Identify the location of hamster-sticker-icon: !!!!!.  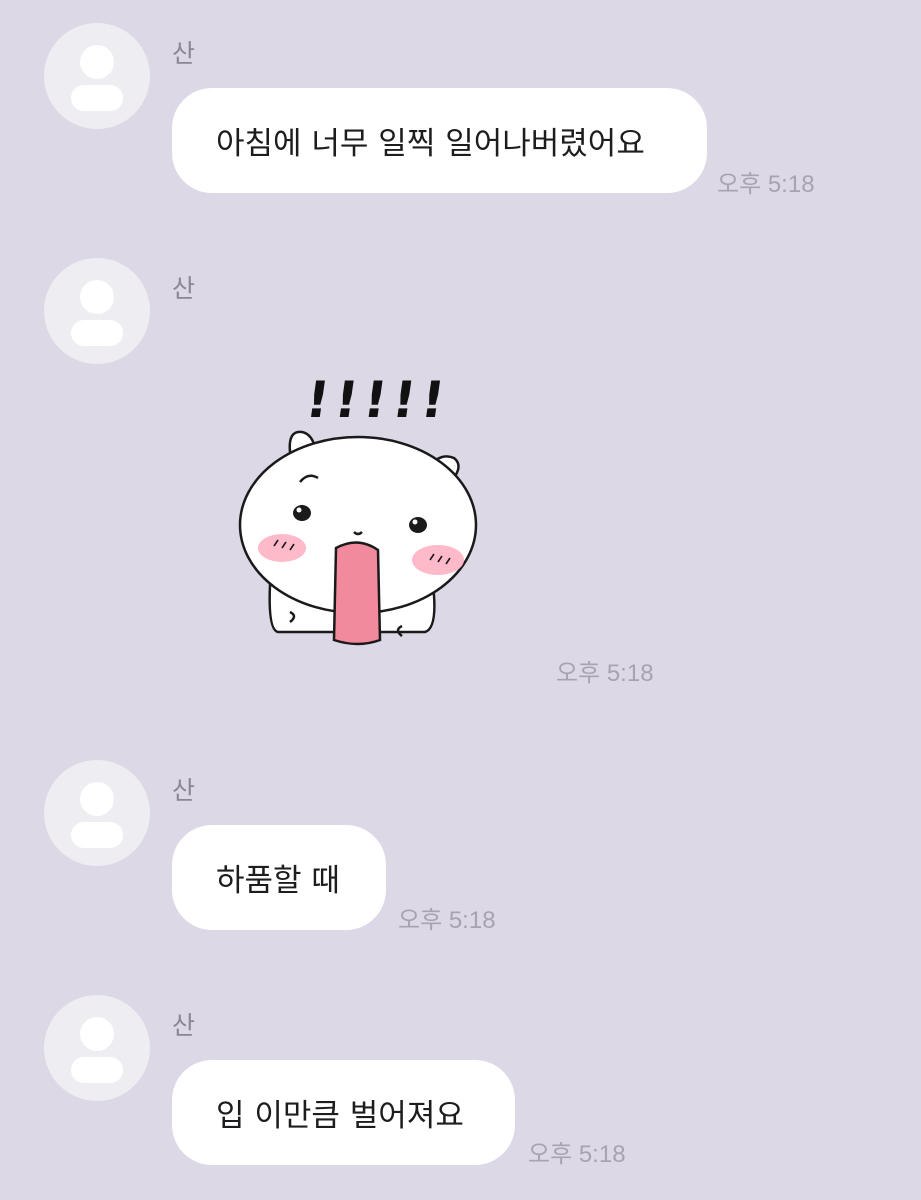
(358, 508).